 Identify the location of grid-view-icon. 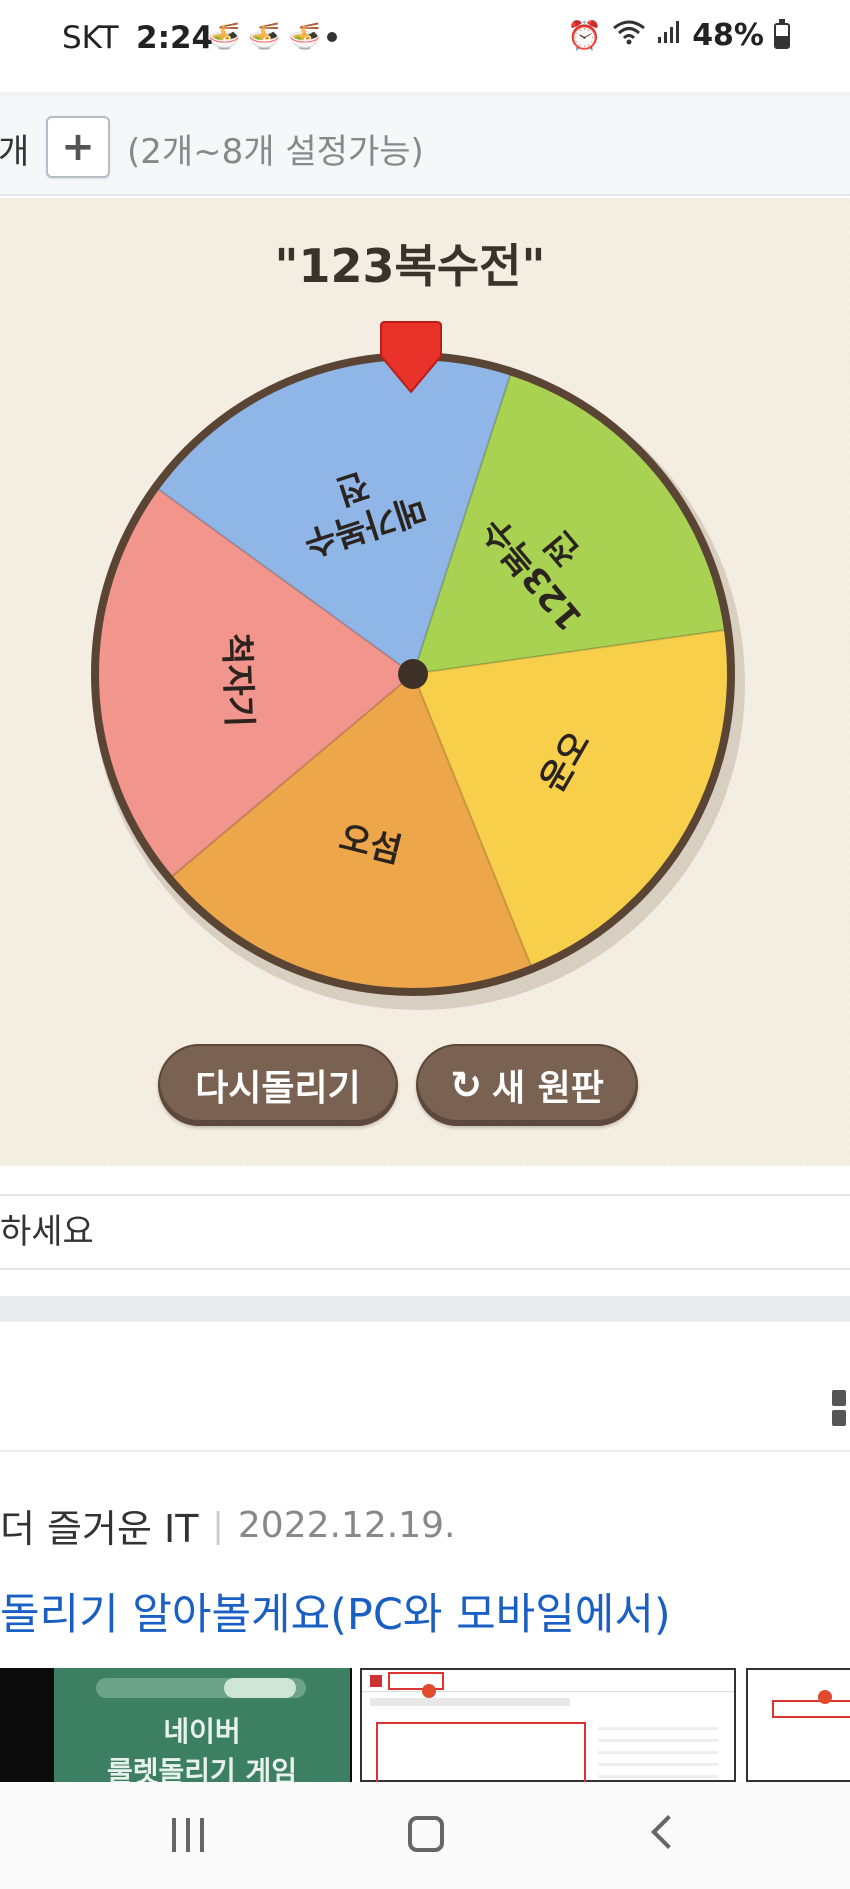
(841, 1410).